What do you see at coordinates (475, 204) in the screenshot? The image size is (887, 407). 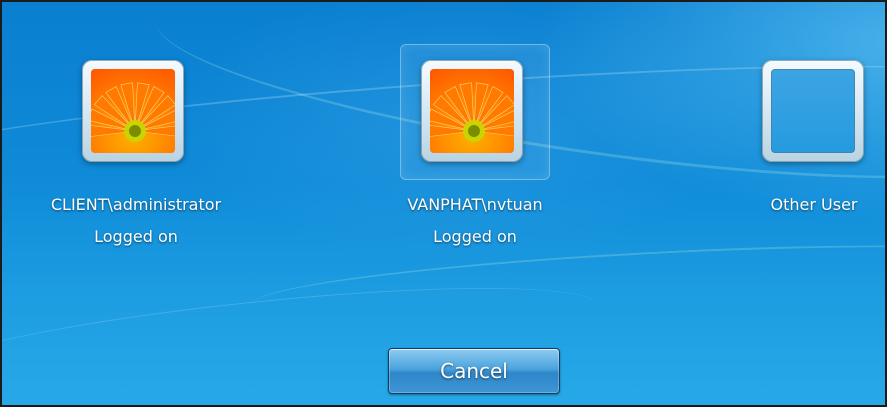 I see `user-name: VANPHAT\nvtuan` at bounding box center [475, 204].